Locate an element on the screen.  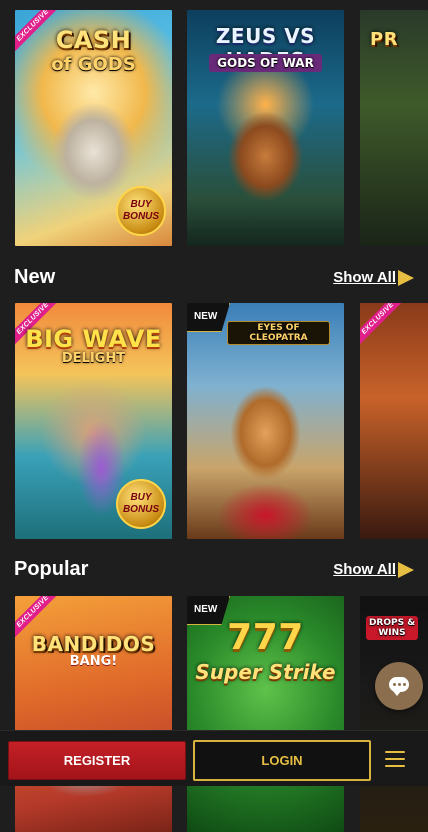
game-title: PR is located at coordinates (384, 39).